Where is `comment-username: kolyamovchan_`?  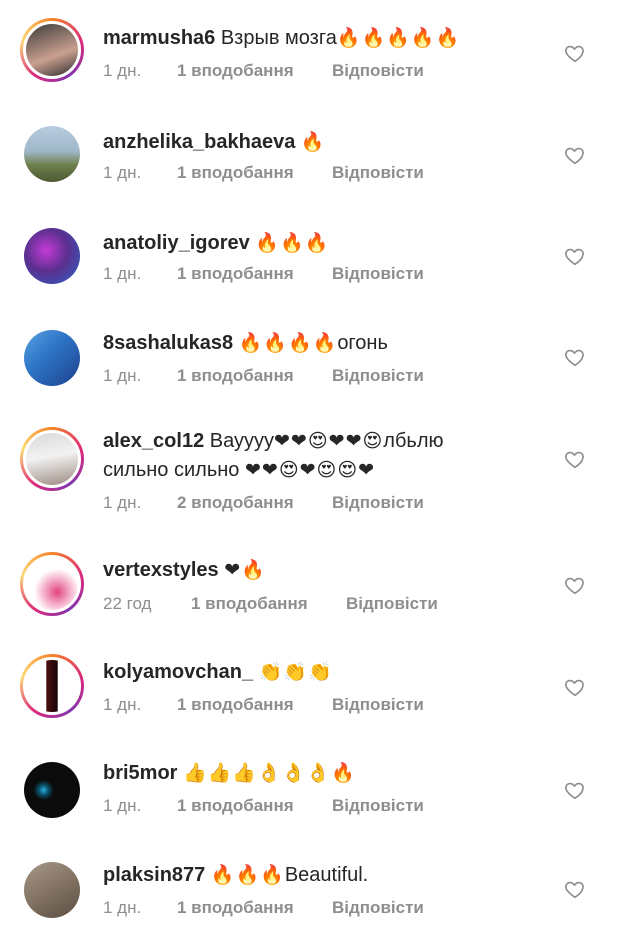
comment-username: kolyamovchan_ is located at coordinates (178, 672).